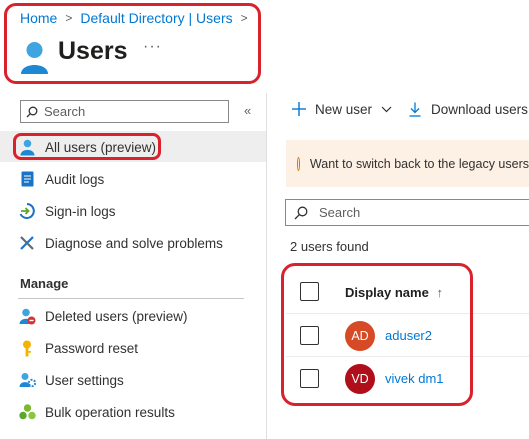 This screenshot has height=439, width=529. I want to click on nav-item-audit-logs: Audit logs, so click(61, 179).